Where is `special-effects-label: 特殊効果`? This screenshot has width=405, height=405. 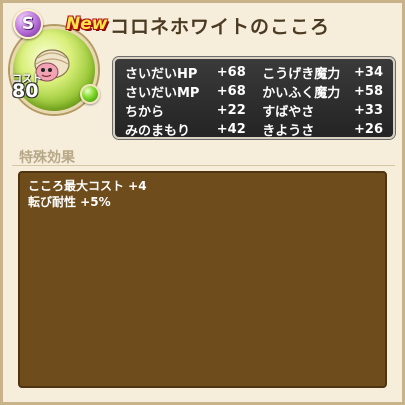 special-effects-label: 特殊効果 is located at coordinates (47, 158).